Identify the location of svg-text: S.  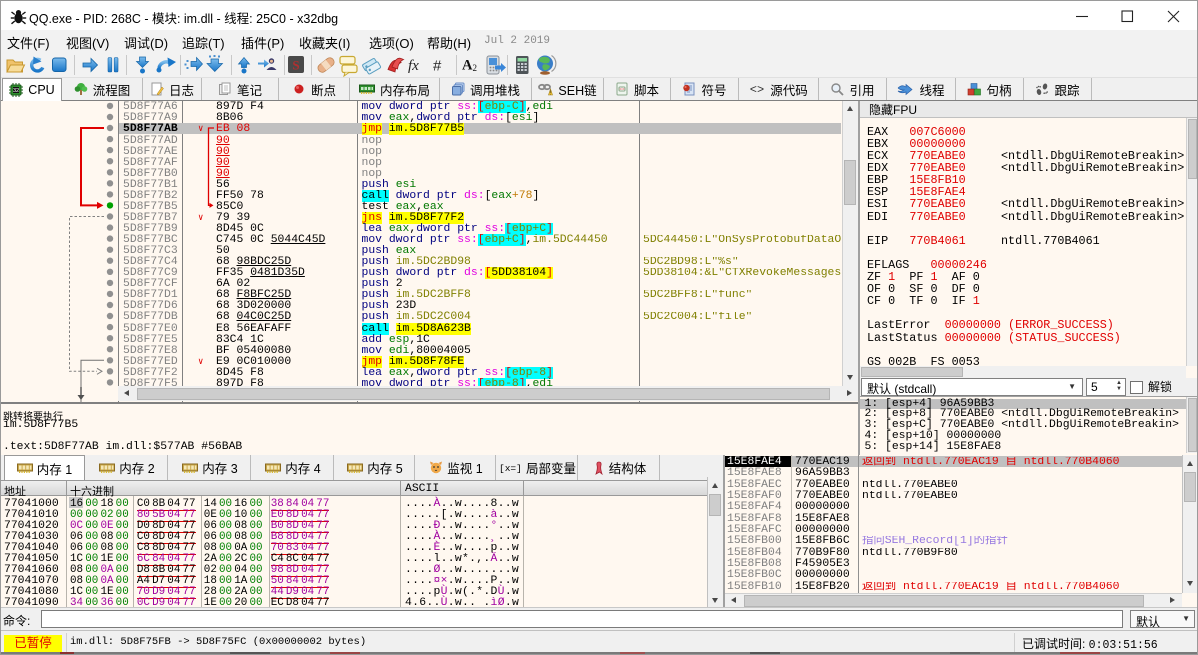
(295, 65).